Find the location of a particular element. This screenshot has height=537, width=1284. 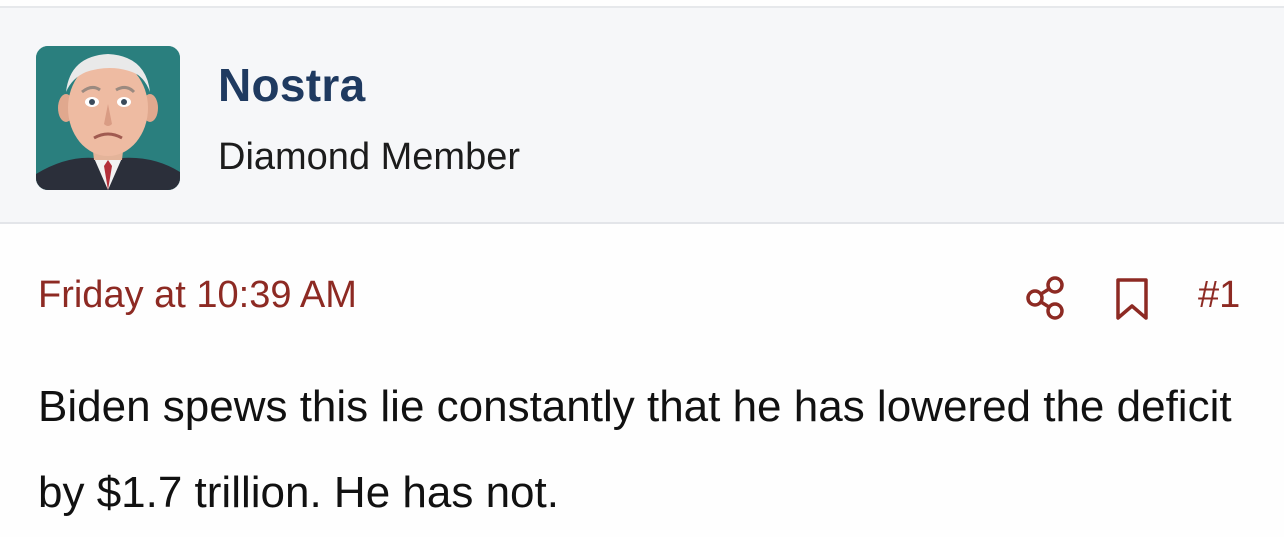

avatar is located at coordinates (108, 118).